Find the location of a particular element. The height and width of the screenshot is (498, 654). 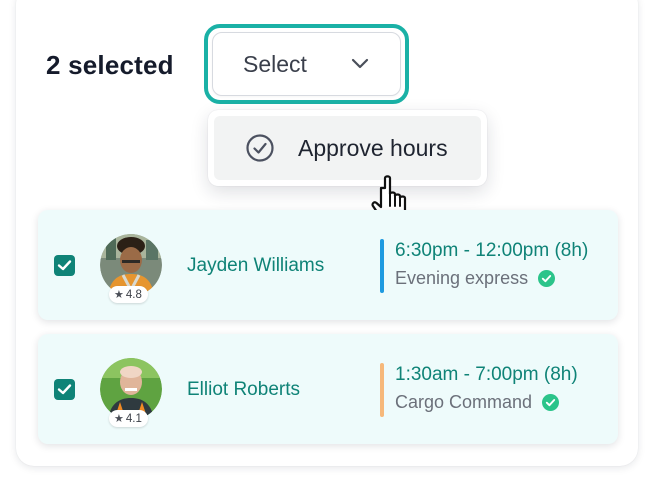

select-dropdown-label: Select is located at coordinates (275, 63).